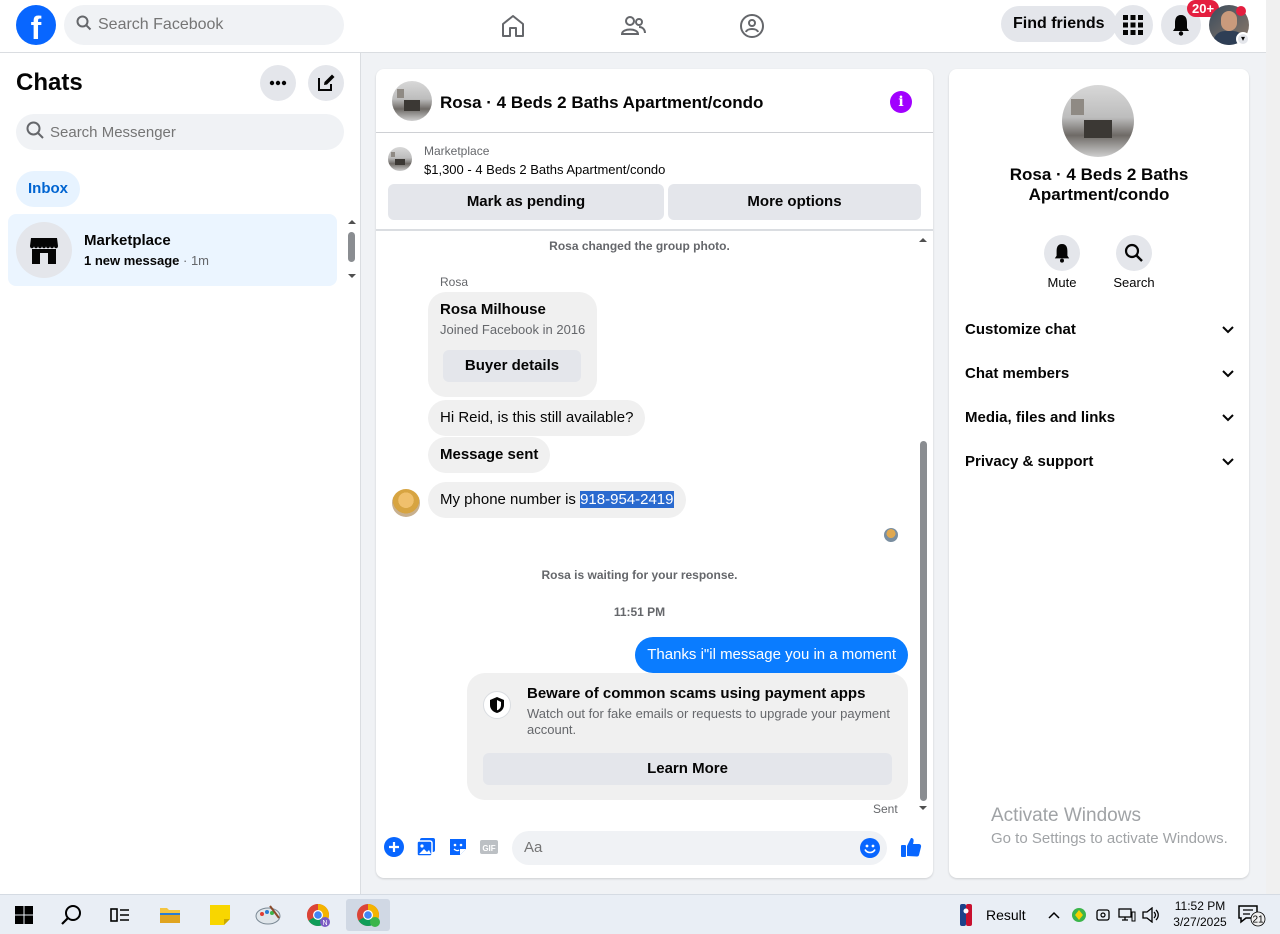 Image resolution: width=1280 pixels, height=934 pixels. I want to click on task-view-icon, so click(120, 915).